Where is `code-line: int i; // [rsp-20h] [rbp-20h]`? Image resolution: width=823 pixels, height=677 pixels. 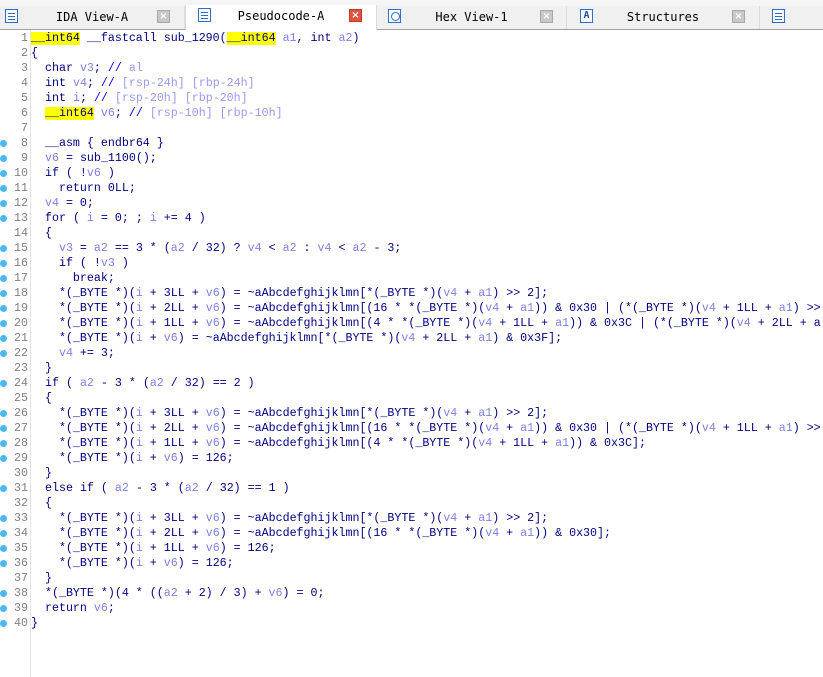
code-line: int i; // [rsp-20h] [rbp-20h] is located at coordinates (139, 98).